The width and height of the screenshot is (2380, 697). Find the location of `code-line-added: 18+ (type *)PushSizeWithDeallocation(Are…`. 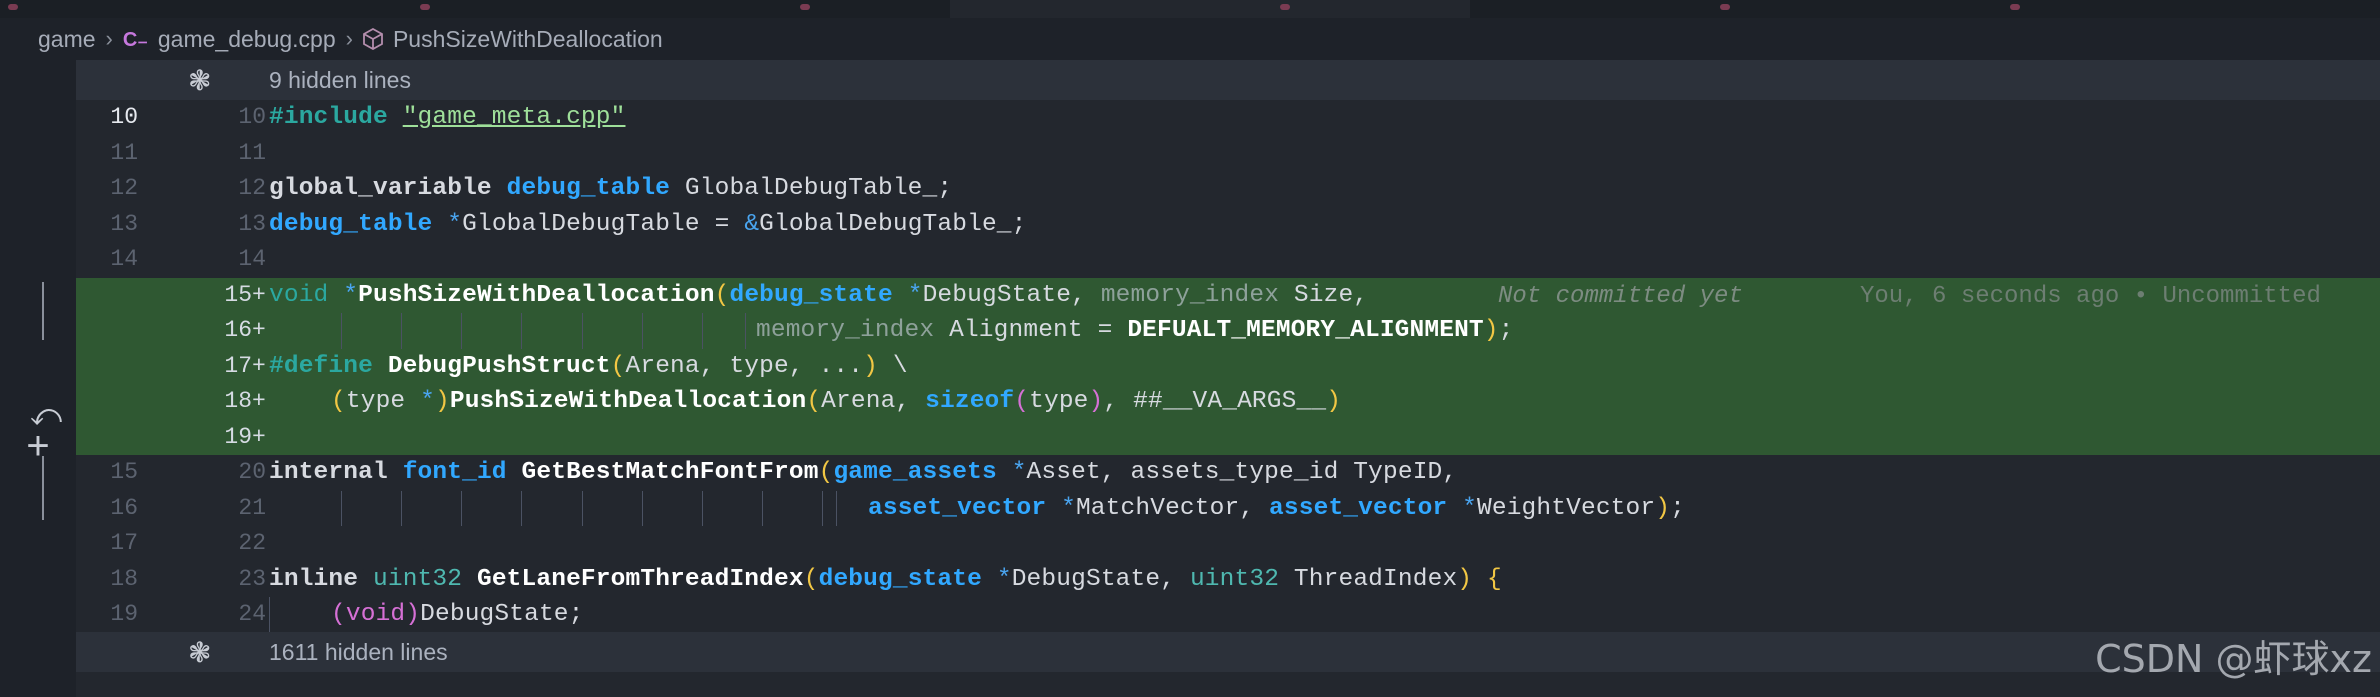

code-line-added: 18+ (type *)PushSizeWithDeallocation(Are… is located at coordinates (1228, 402).